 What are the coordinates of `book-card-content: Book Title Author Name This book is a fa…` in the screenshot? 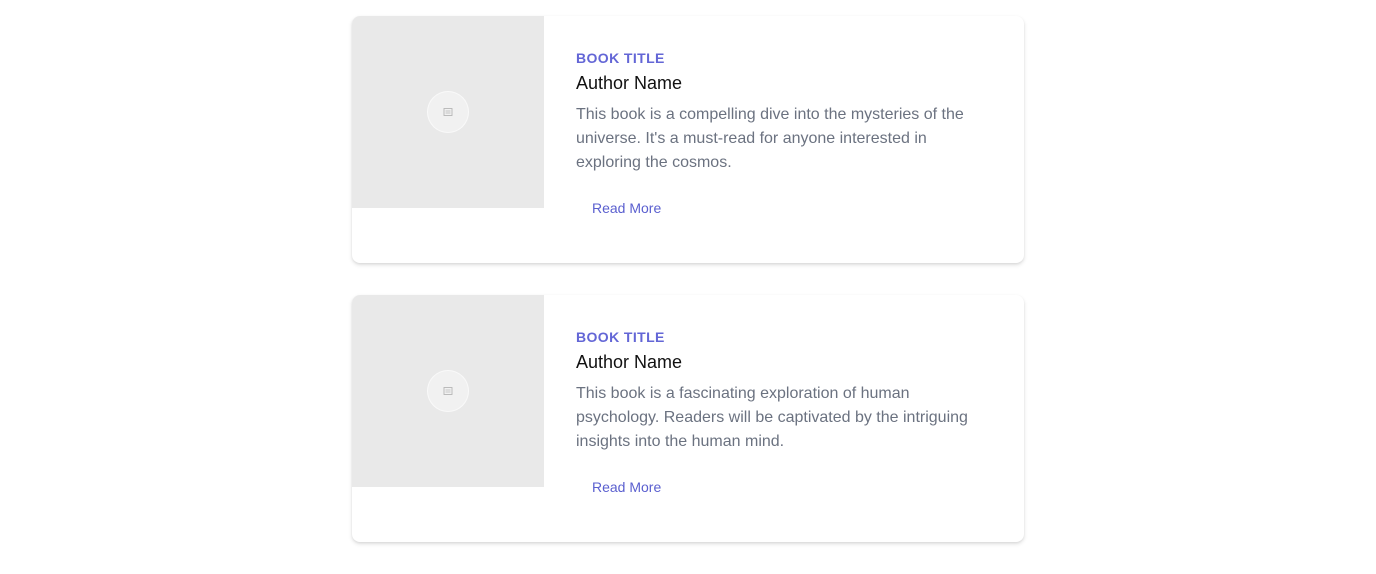 It's located at (784, 412).